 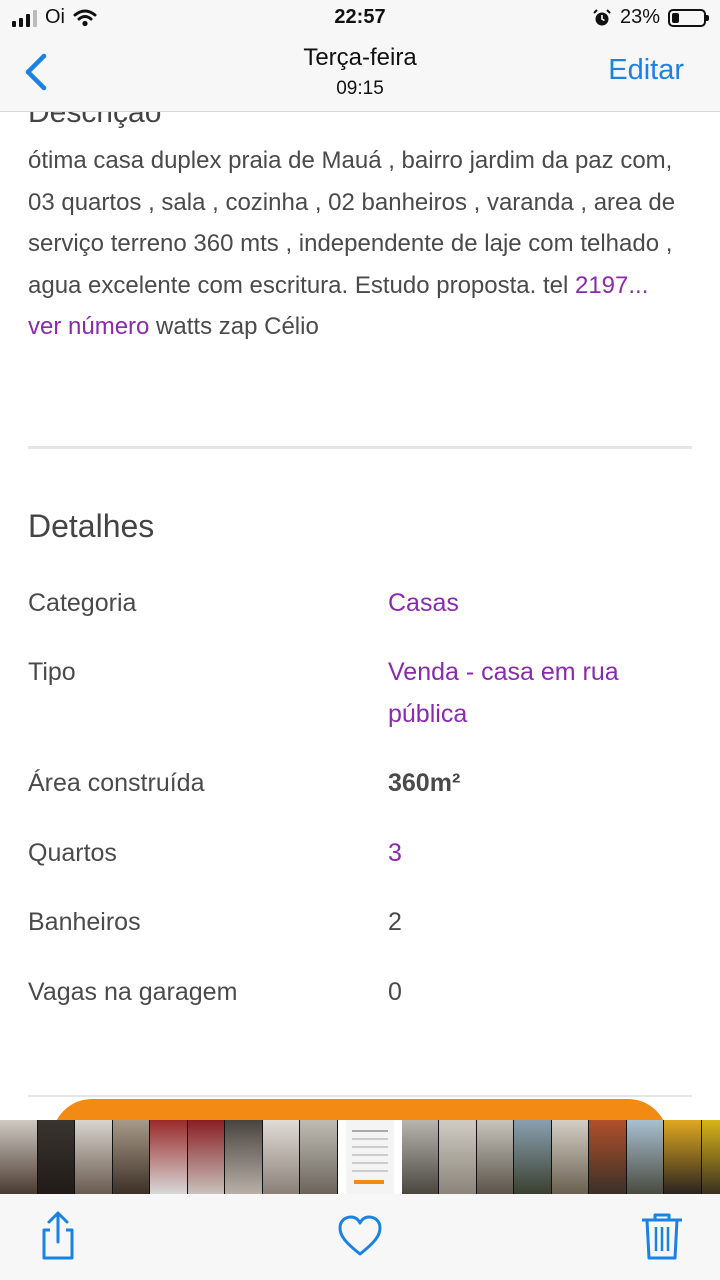 I want to click on share-button, so click(x=58, y=1236).